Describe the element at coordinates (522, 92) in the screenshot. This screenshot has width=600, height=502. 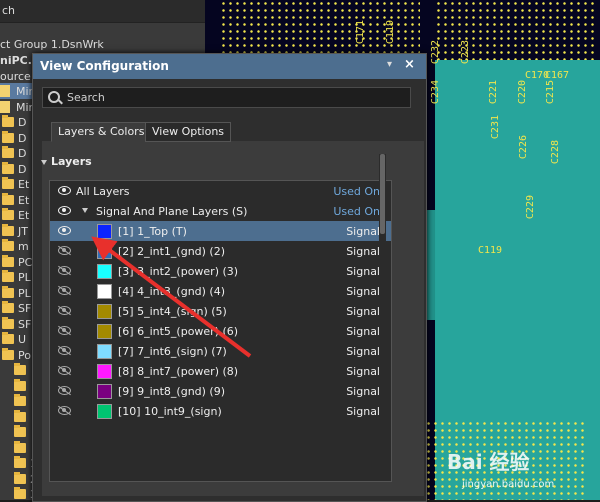
I see `component-designator: C220` at that location.